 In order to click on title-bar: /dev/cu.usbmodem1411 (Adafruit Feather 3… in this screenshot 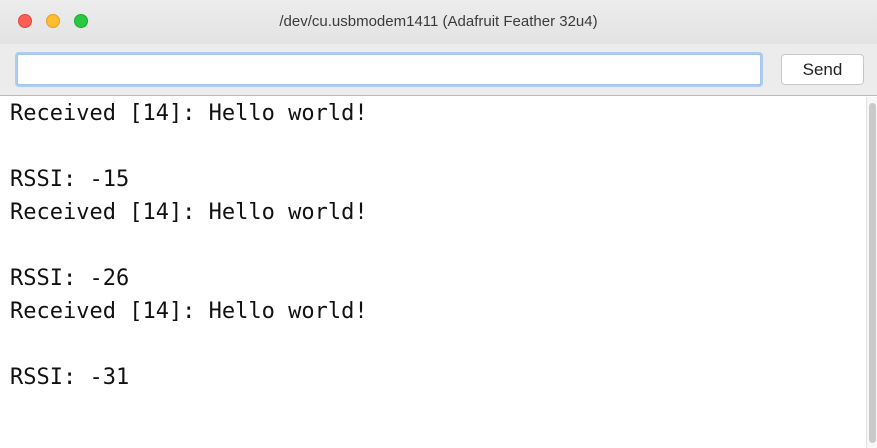, I will do `click(438, 22)`.